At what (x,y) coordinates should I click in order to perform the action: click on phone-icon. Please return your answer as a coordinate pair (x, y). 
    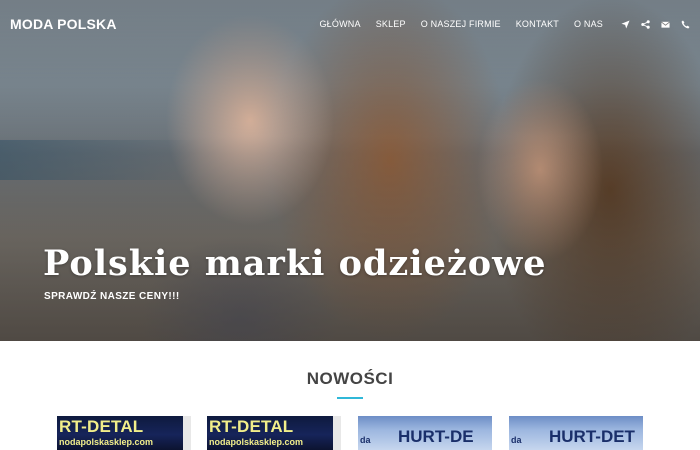
    Looking at the image, I should click on (685, 24).